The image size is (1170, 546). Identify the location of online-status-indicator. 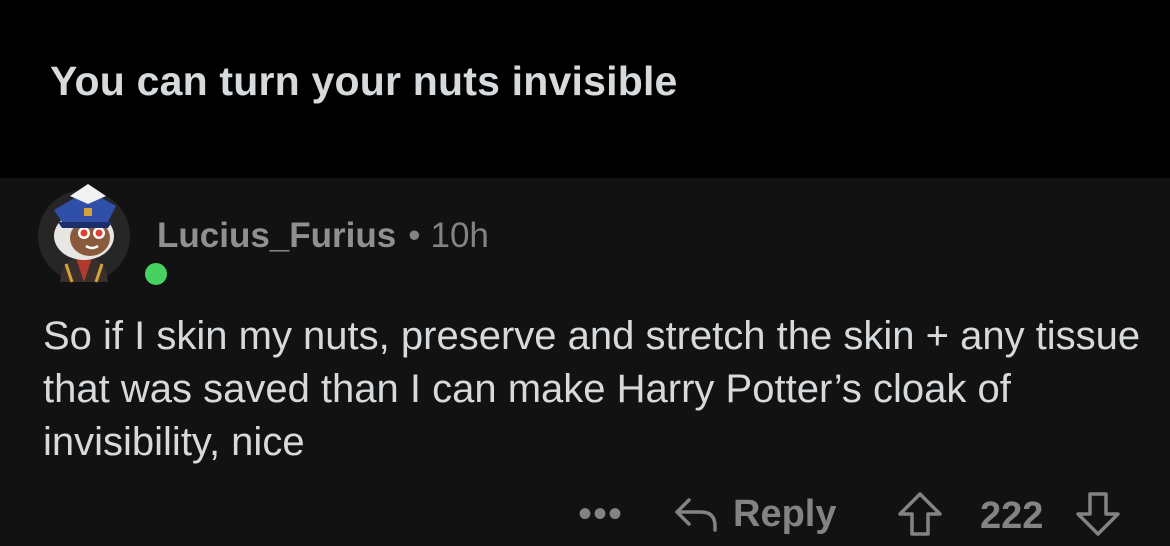
(156, 274).